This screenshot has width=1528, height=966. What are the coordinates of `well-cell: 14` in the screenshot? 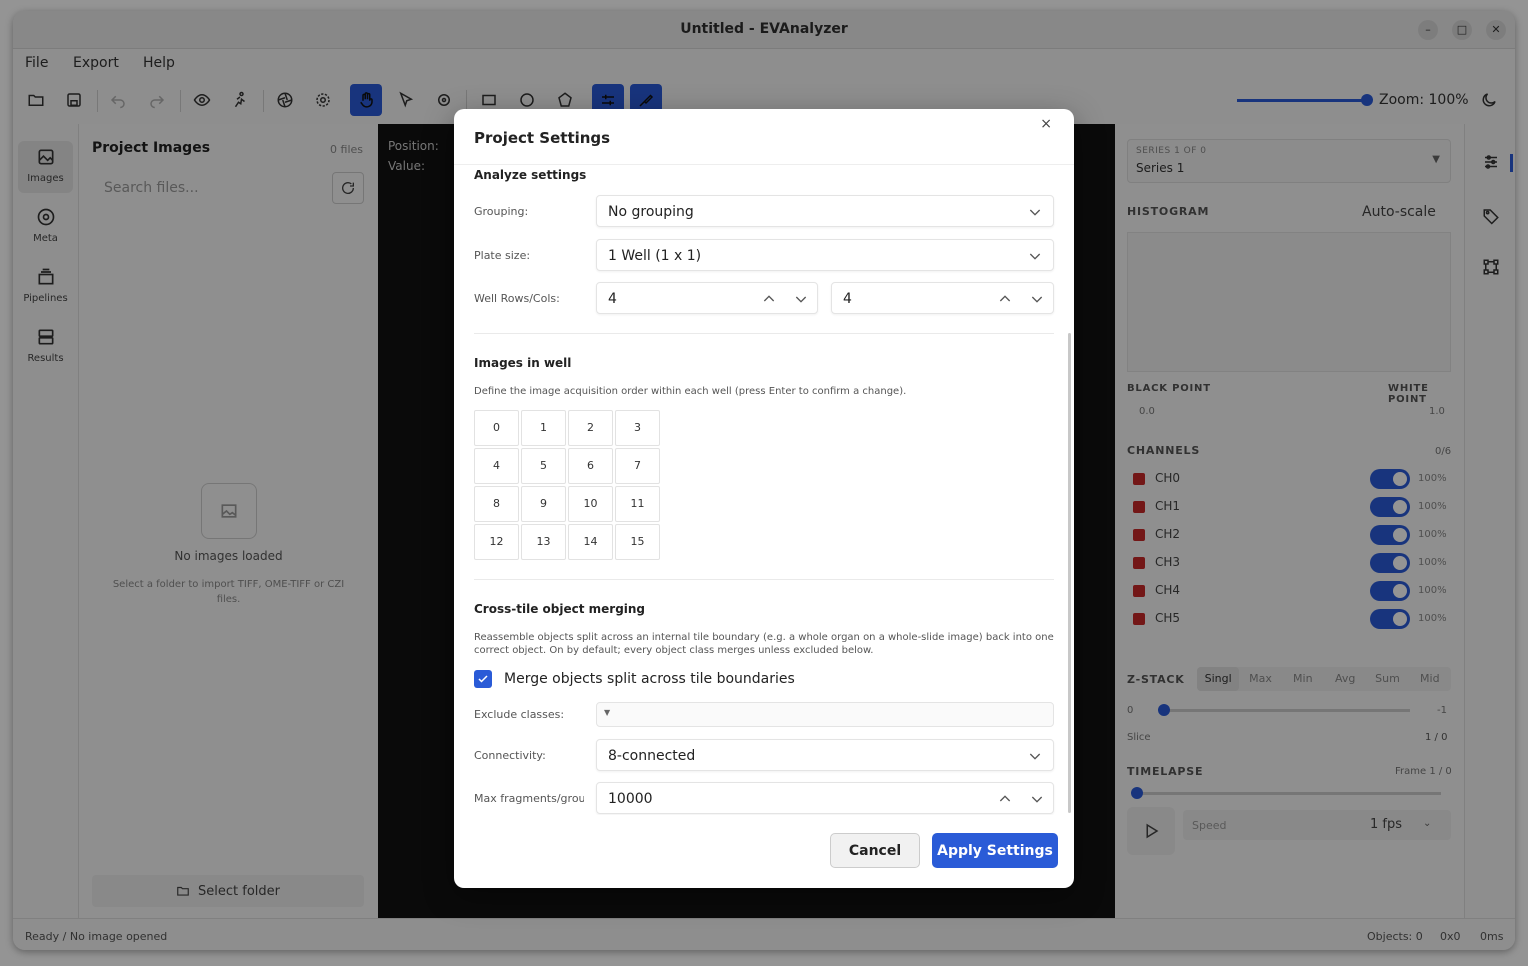 It's located at (590, 542).